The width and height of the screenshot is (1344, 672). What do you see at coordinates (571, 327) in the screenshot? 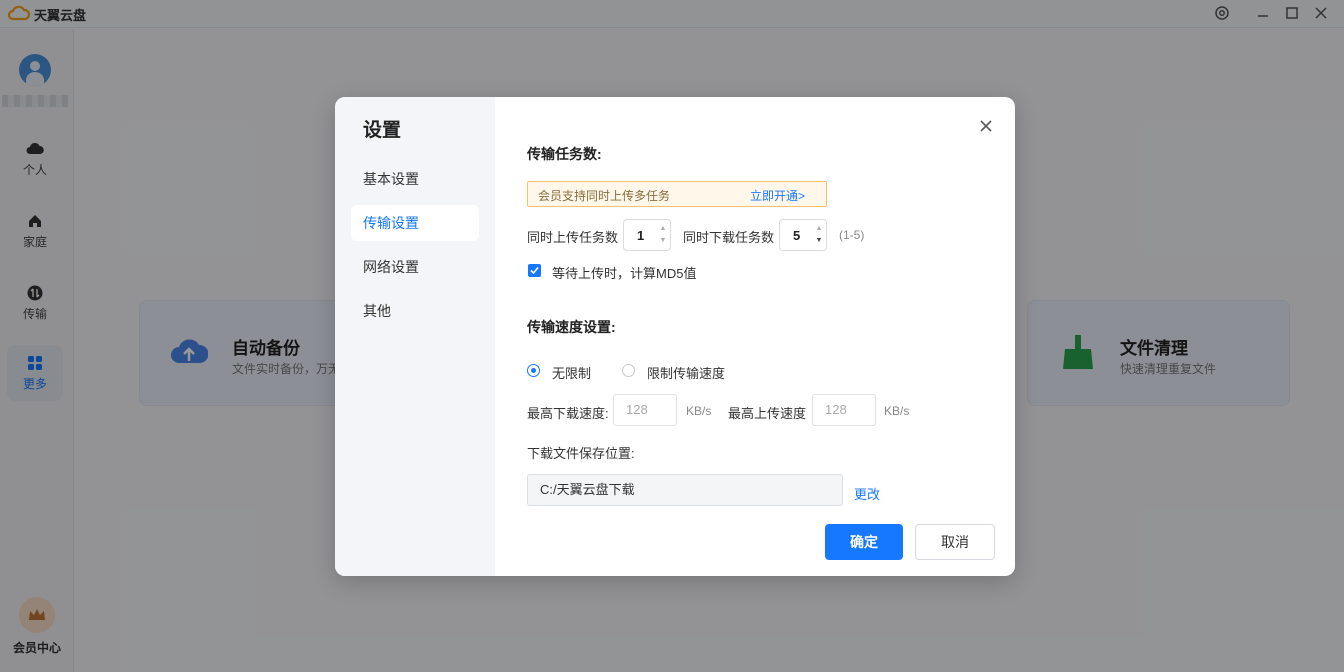
I see `speed-section-title: 传输速度设置:` at bounding box center [571, 327].